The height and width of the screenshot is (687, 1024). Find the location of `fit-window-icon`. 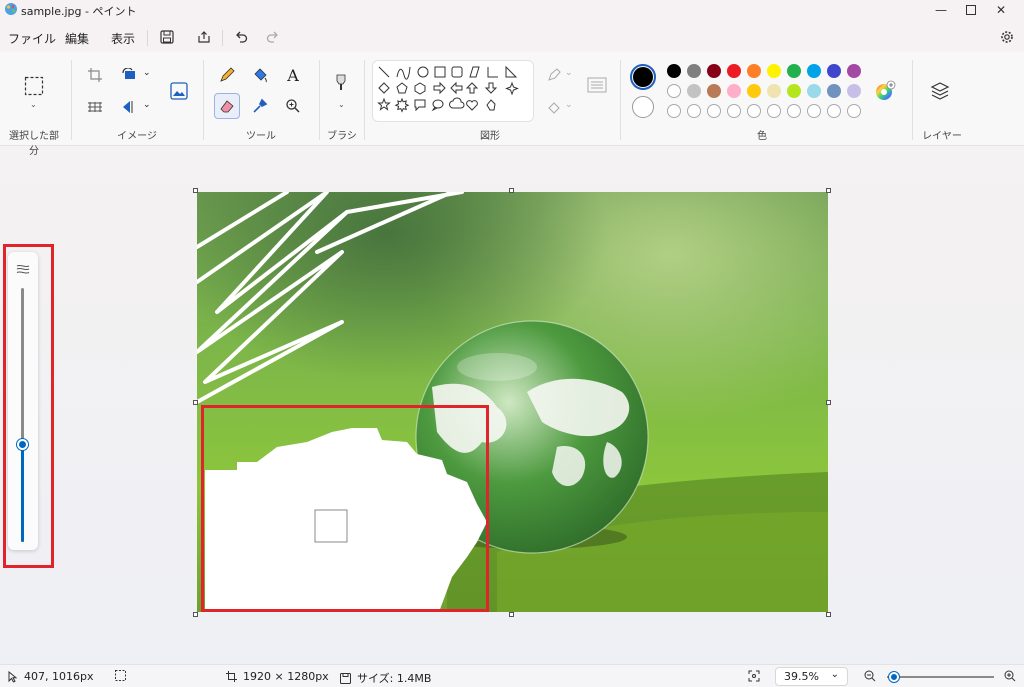

fit-window-icon is located at coordinates (754, 676).